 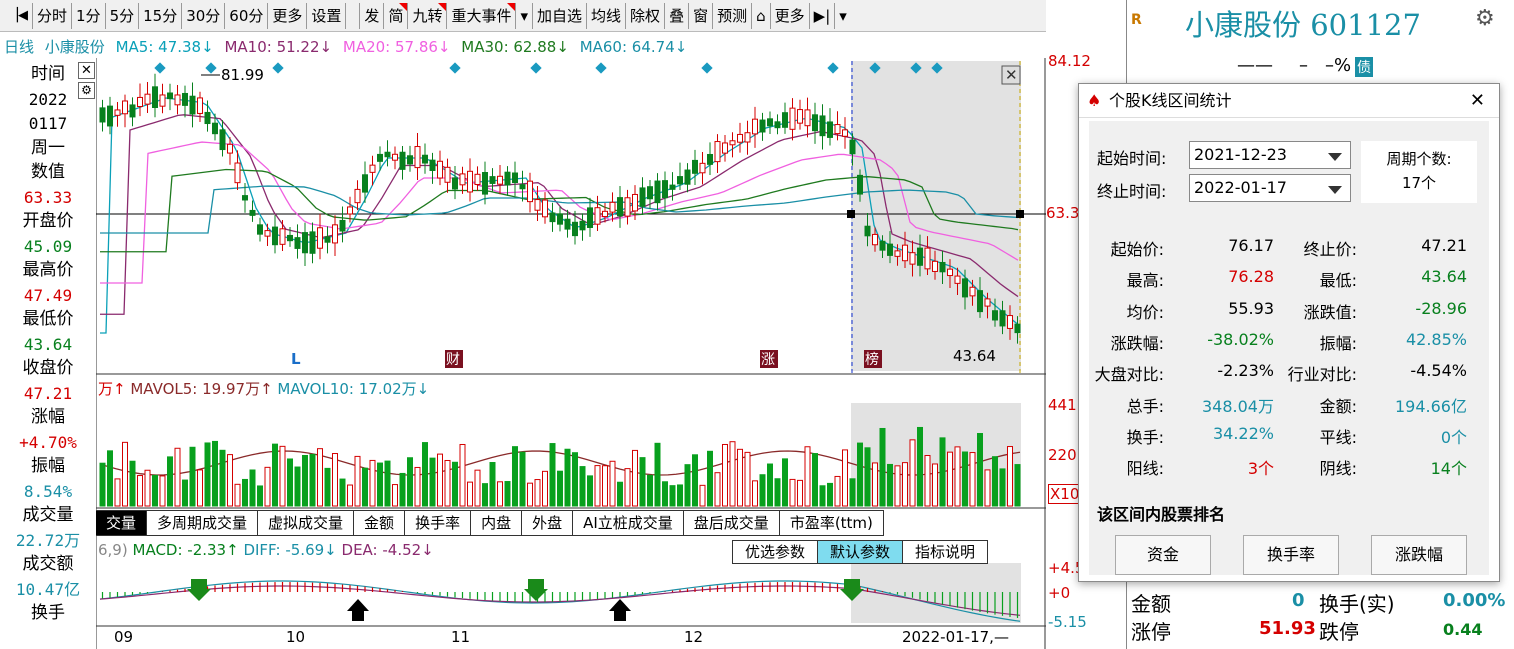 I want to click on jian-button: 简, so click(x=396, y=15).